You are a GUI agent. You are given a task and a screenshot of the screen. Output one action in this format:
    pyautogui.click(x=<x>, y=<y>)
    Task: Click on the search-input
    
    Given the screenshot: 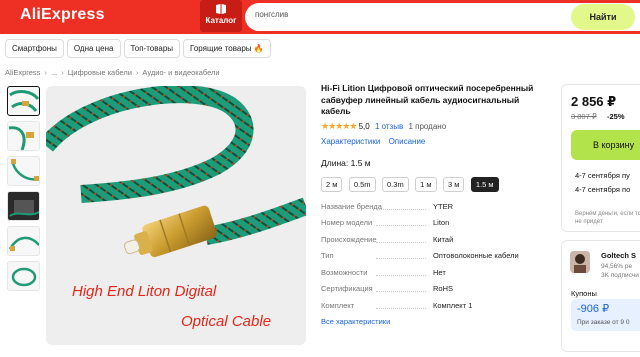 What is the action you would take?
    pyautogui.click(x=405, y=14)
    